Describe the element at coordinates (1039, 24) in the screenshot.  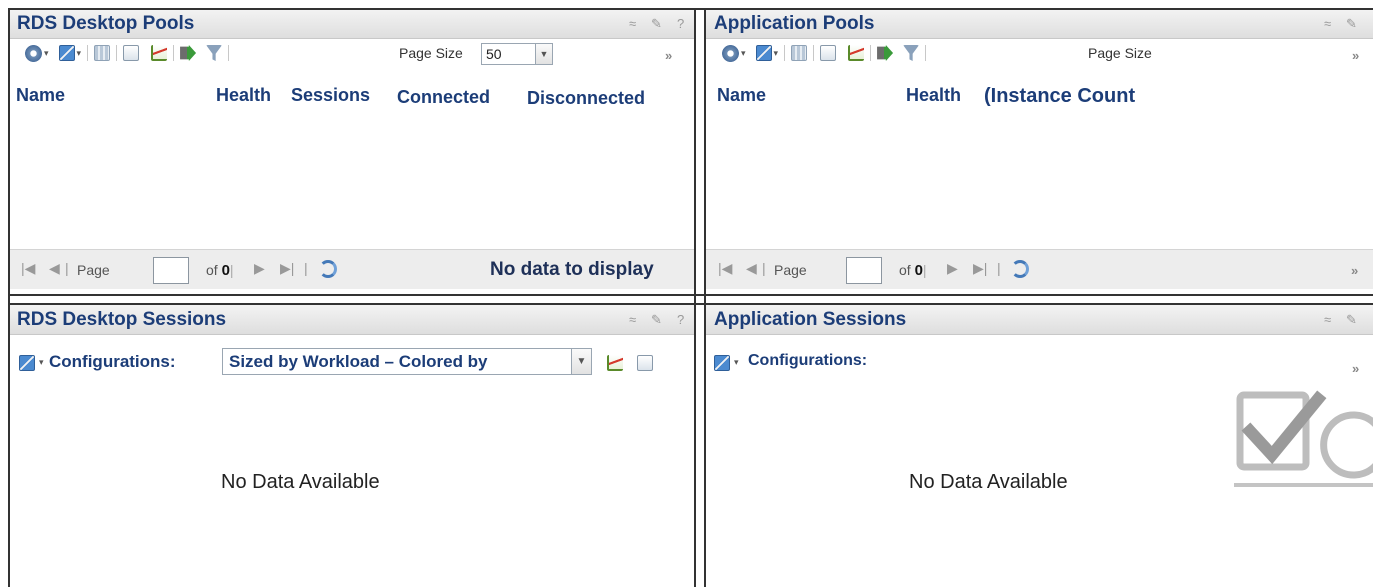
I see `panel-header: Application Pools ≈ ✎` at that location.